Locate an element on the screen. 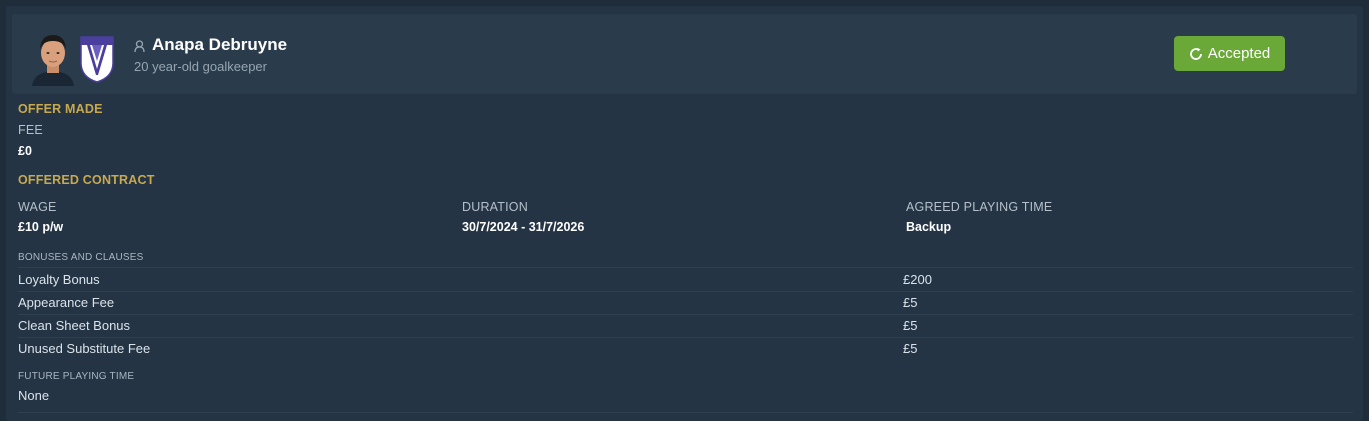 This screenshot has height=421, width=1369. bonus-name: Appearance Fee is located at coordinates (66, 302).